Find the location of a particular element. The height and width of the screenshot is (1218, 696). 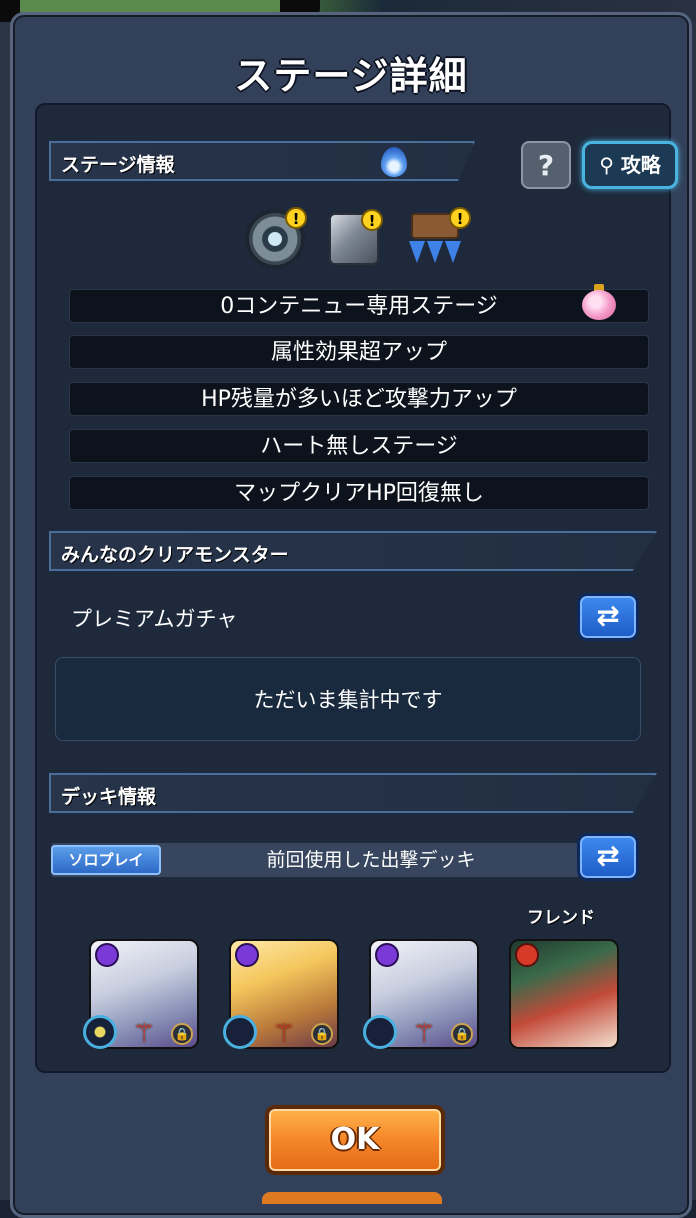

deck-swap-button: ⇄ is located at coordinates (608, 857).